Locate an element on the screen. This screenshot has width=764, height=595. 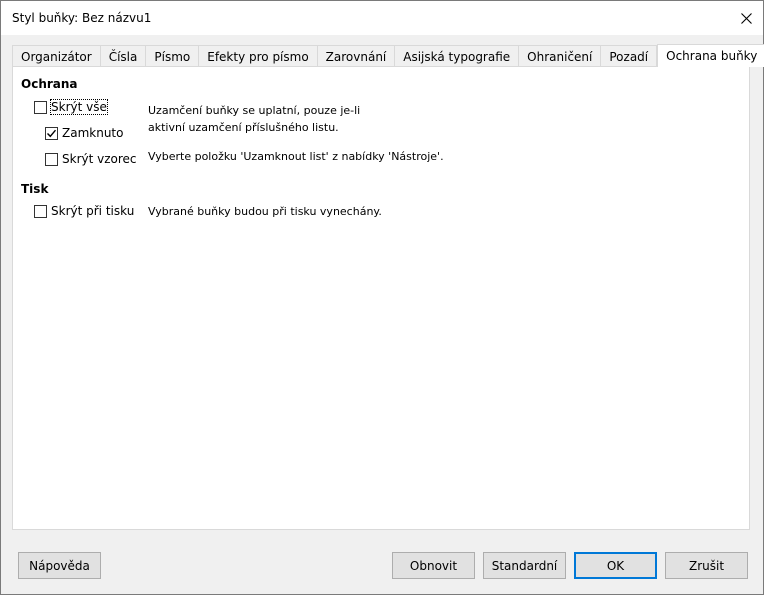
locked-checkbox is located at coordinates (51, 133).